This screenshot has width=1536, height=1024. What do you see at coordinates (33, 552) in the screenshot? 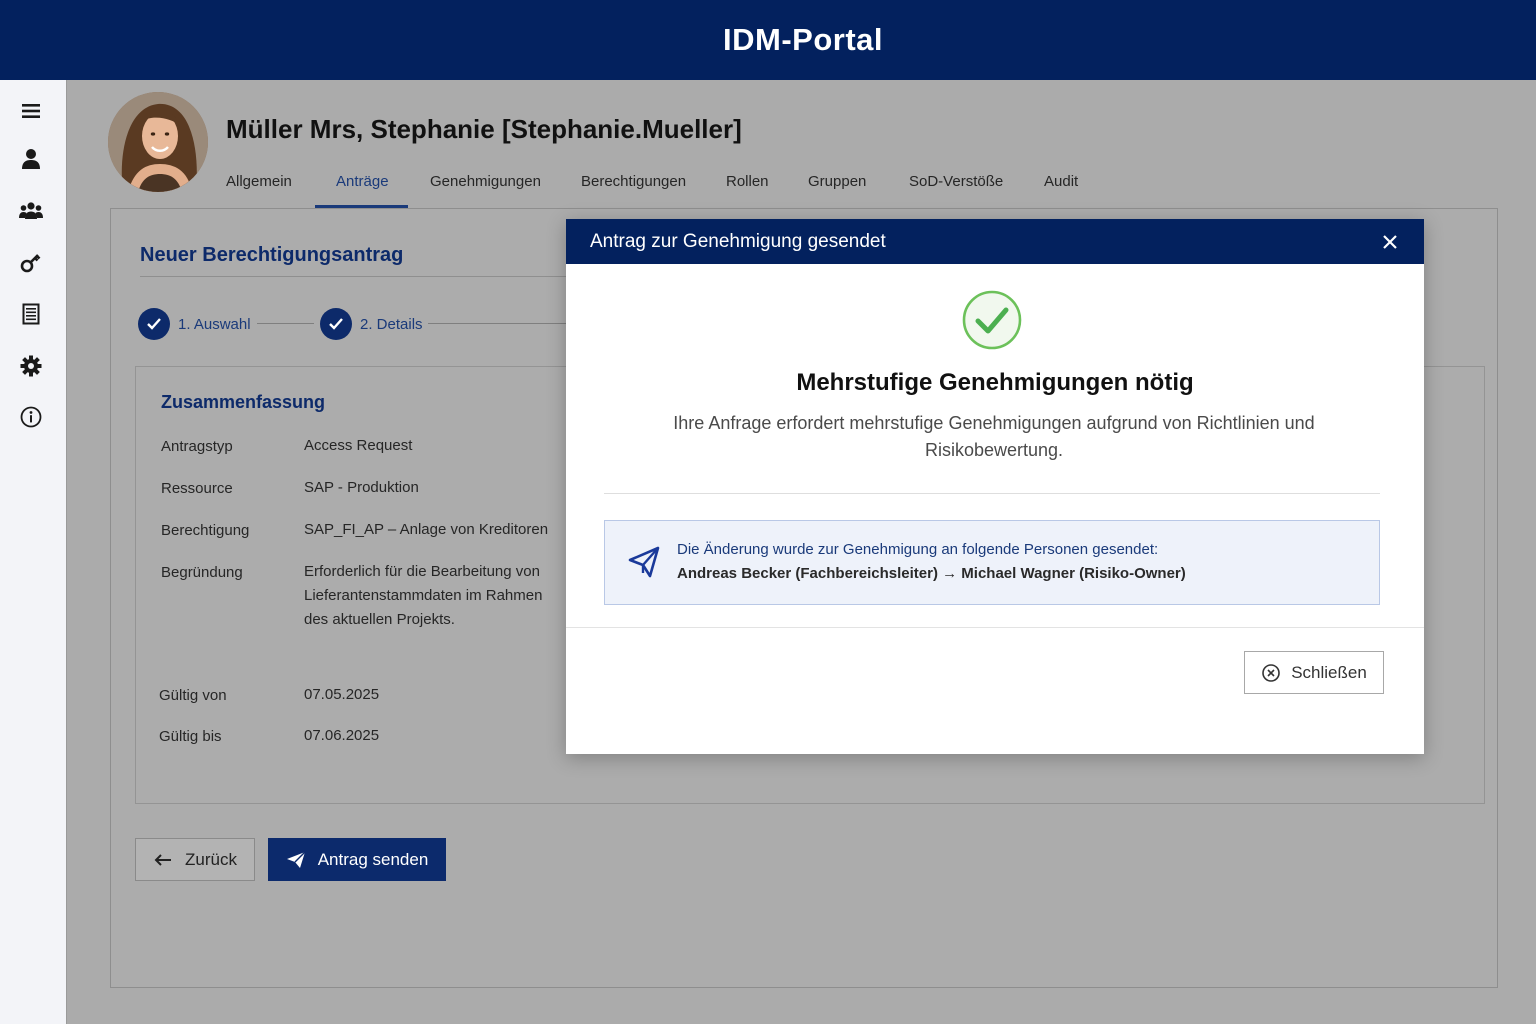
I see `sidebar` at bounding box center [33, 552].